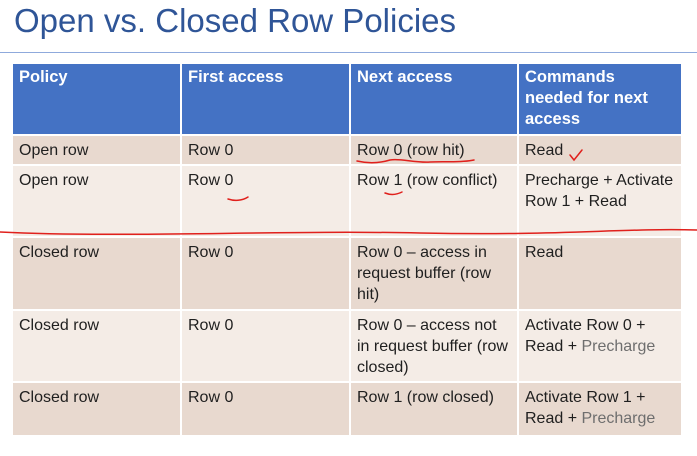 This screenshot has width=697, height=456. I want to click on table-row: Open row Row 0 Row 0 (row hit) Read, so click(347, 150).